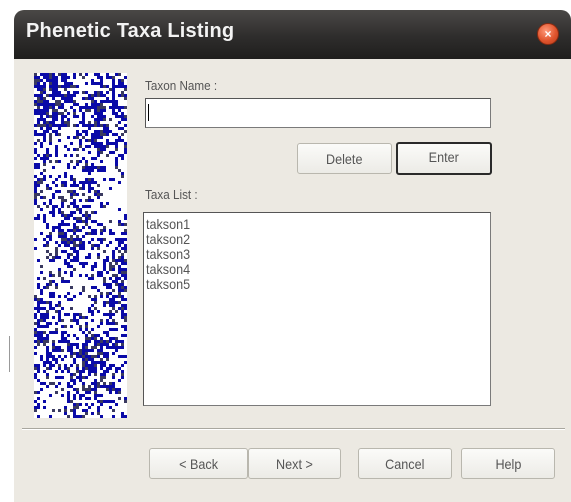 The width and height of the screenshot is (571, 502). Describe the element at coordinates (318, 113) in the screenshot. I see `taxon-name-input` at that location.